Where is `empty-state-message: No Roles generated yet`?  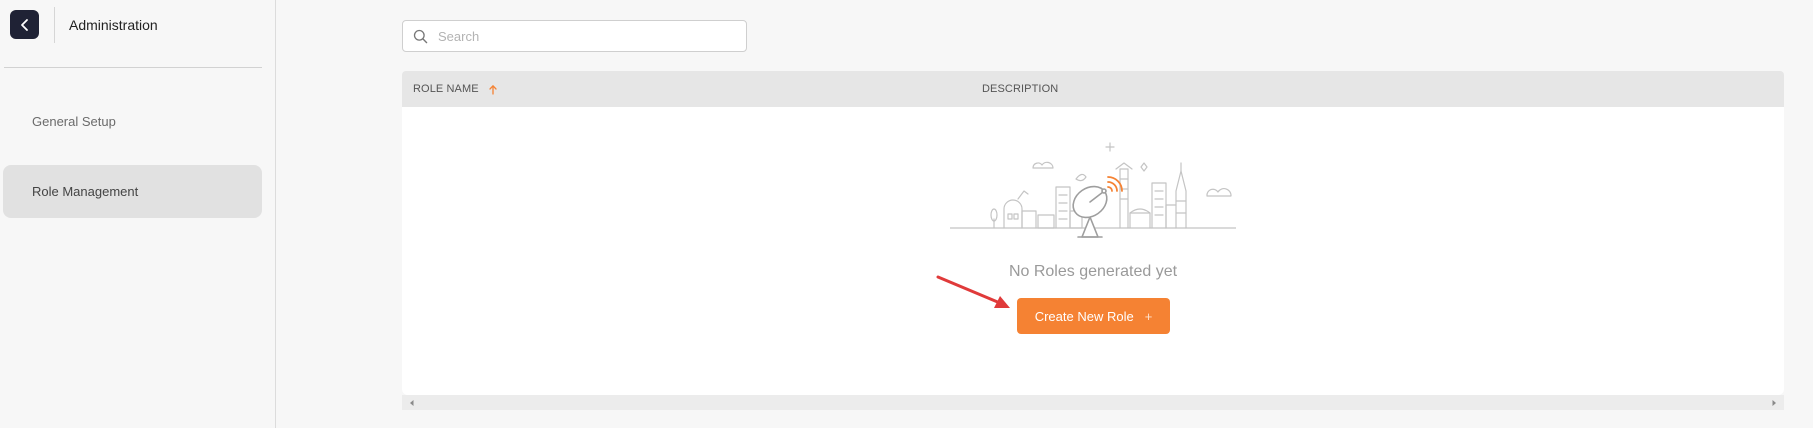 empty-state-message: No Roles generated yet is located at coordinates (1093, 271).